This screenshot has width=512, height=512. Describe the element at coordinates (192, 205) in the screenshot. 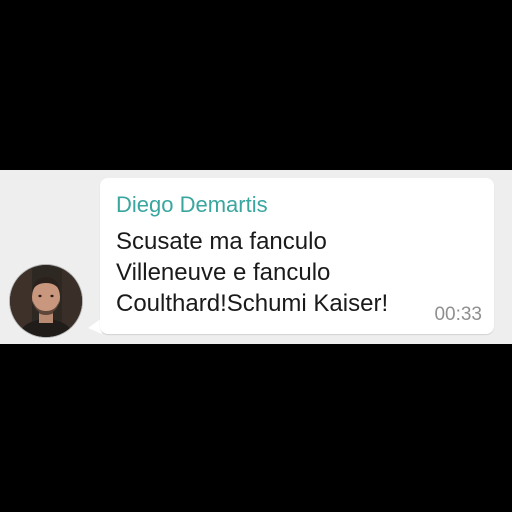

I see `sender-name: Diego Demartis` at that location.